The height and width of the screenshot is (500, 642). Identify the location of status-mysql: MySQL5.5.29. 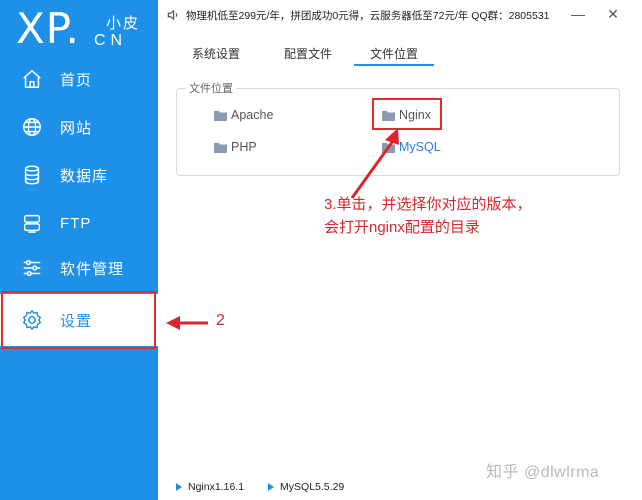
(306, 487).